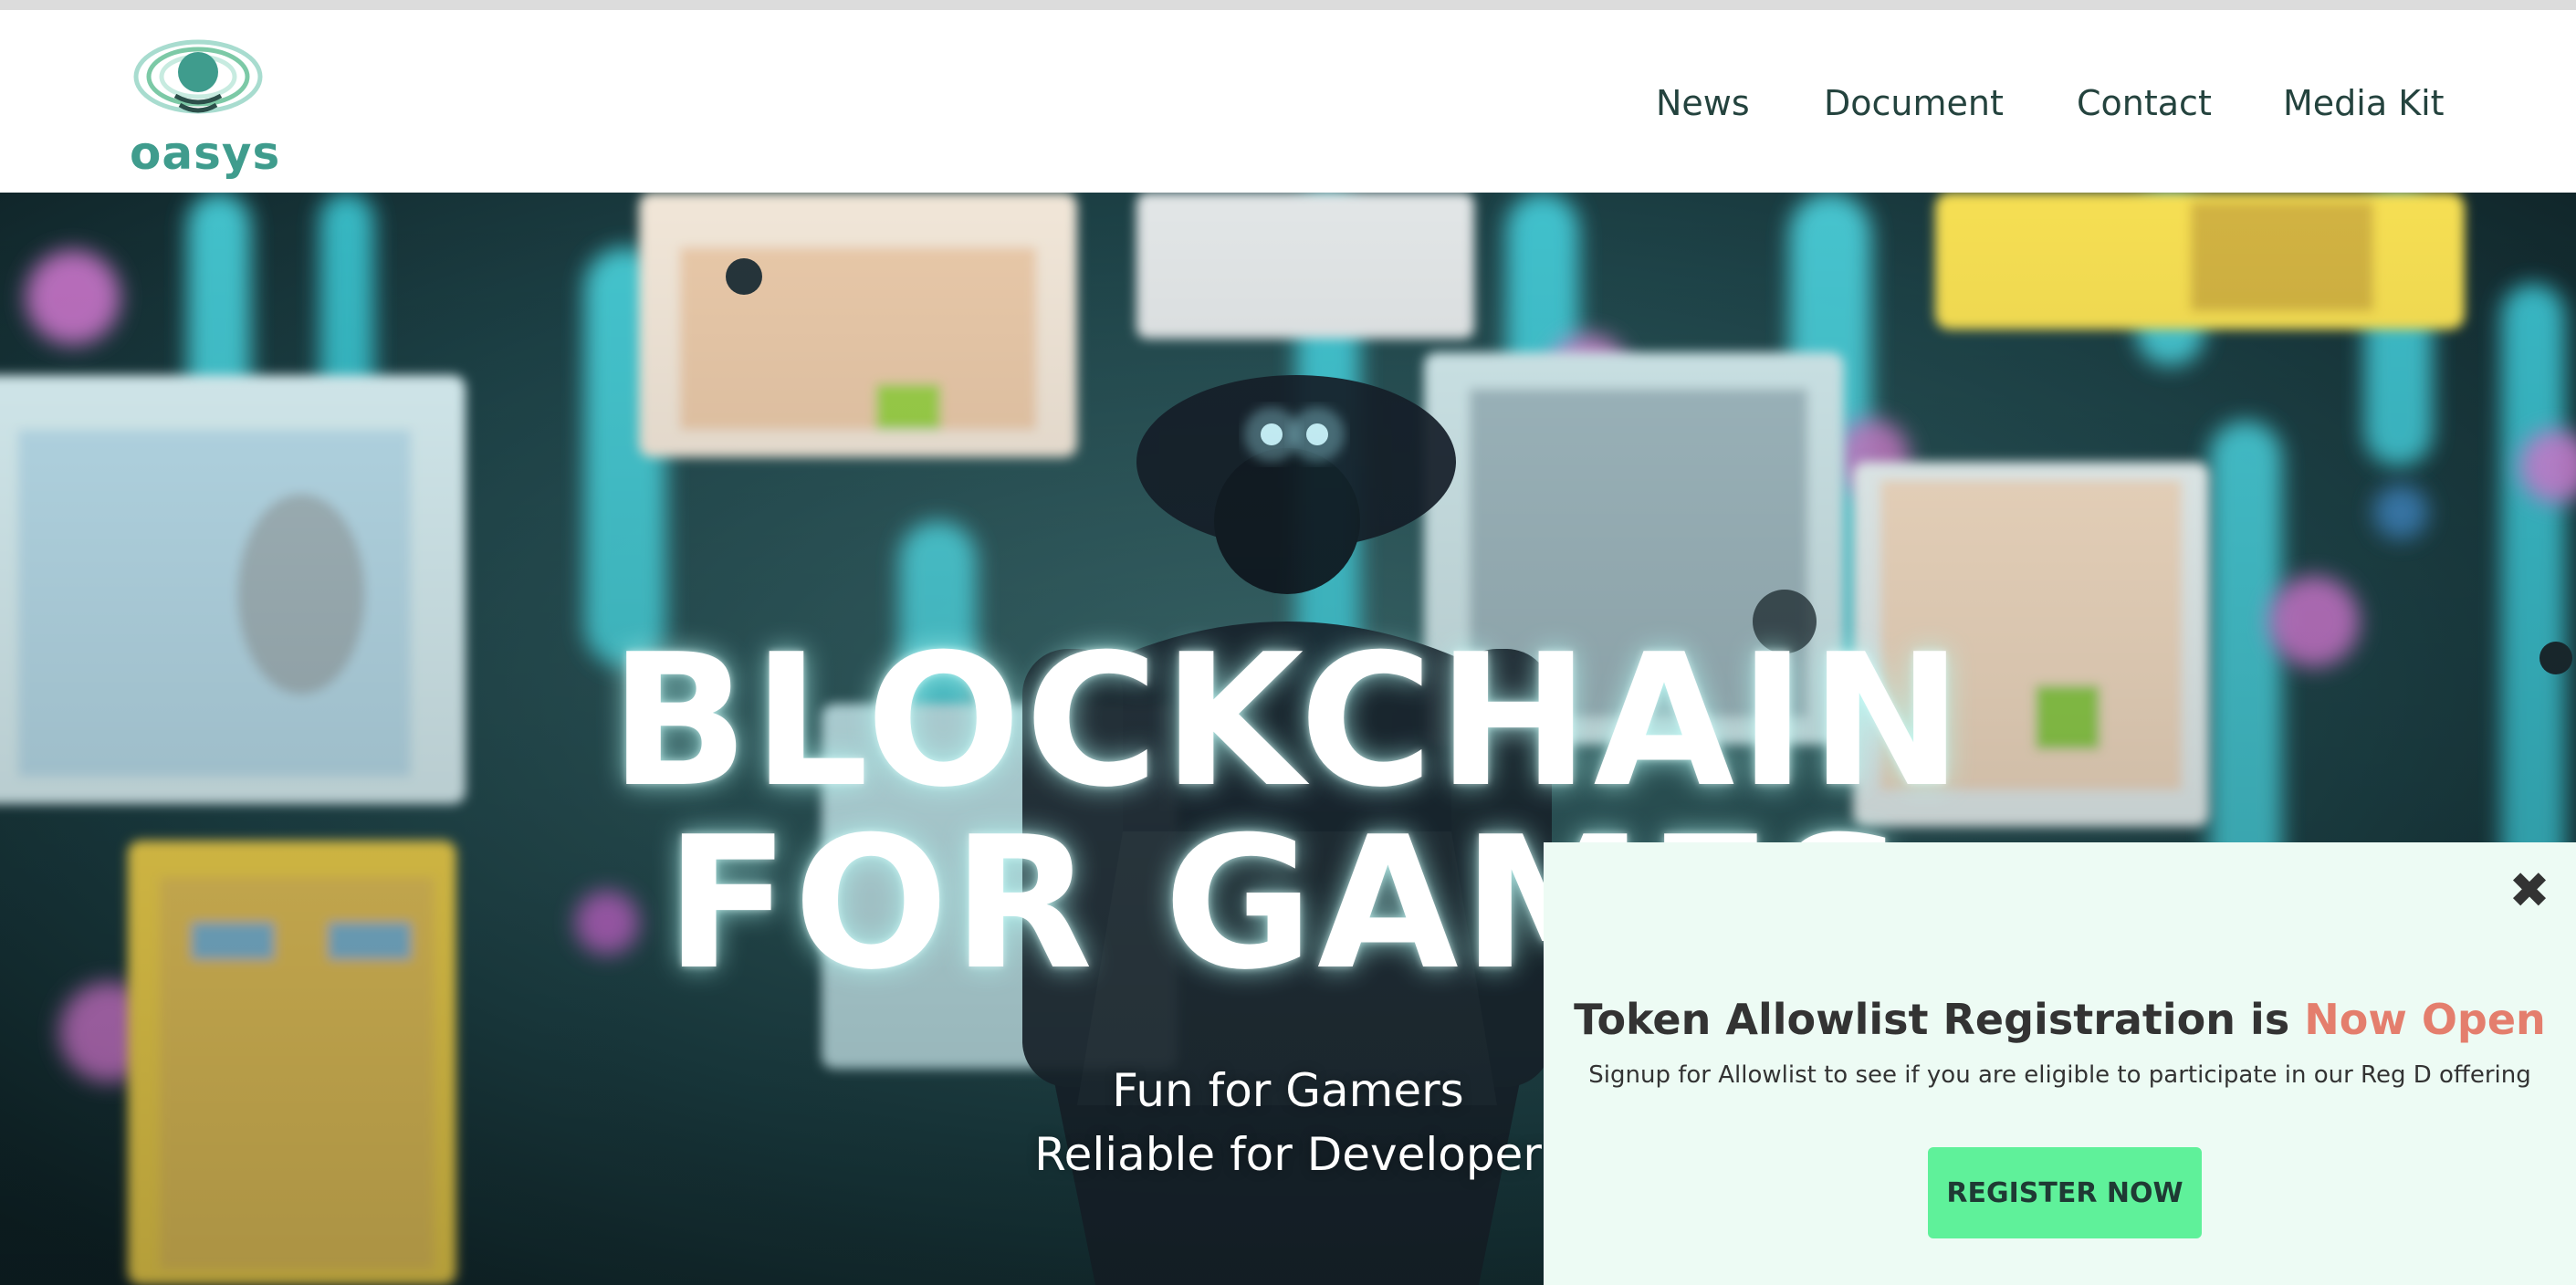 The width and height of the screenshot is (2576, 1285). What do you see at coordinates (1703, 103) in the screenshot?
I see `nav-news: News` at bounding box center [1703, 103].